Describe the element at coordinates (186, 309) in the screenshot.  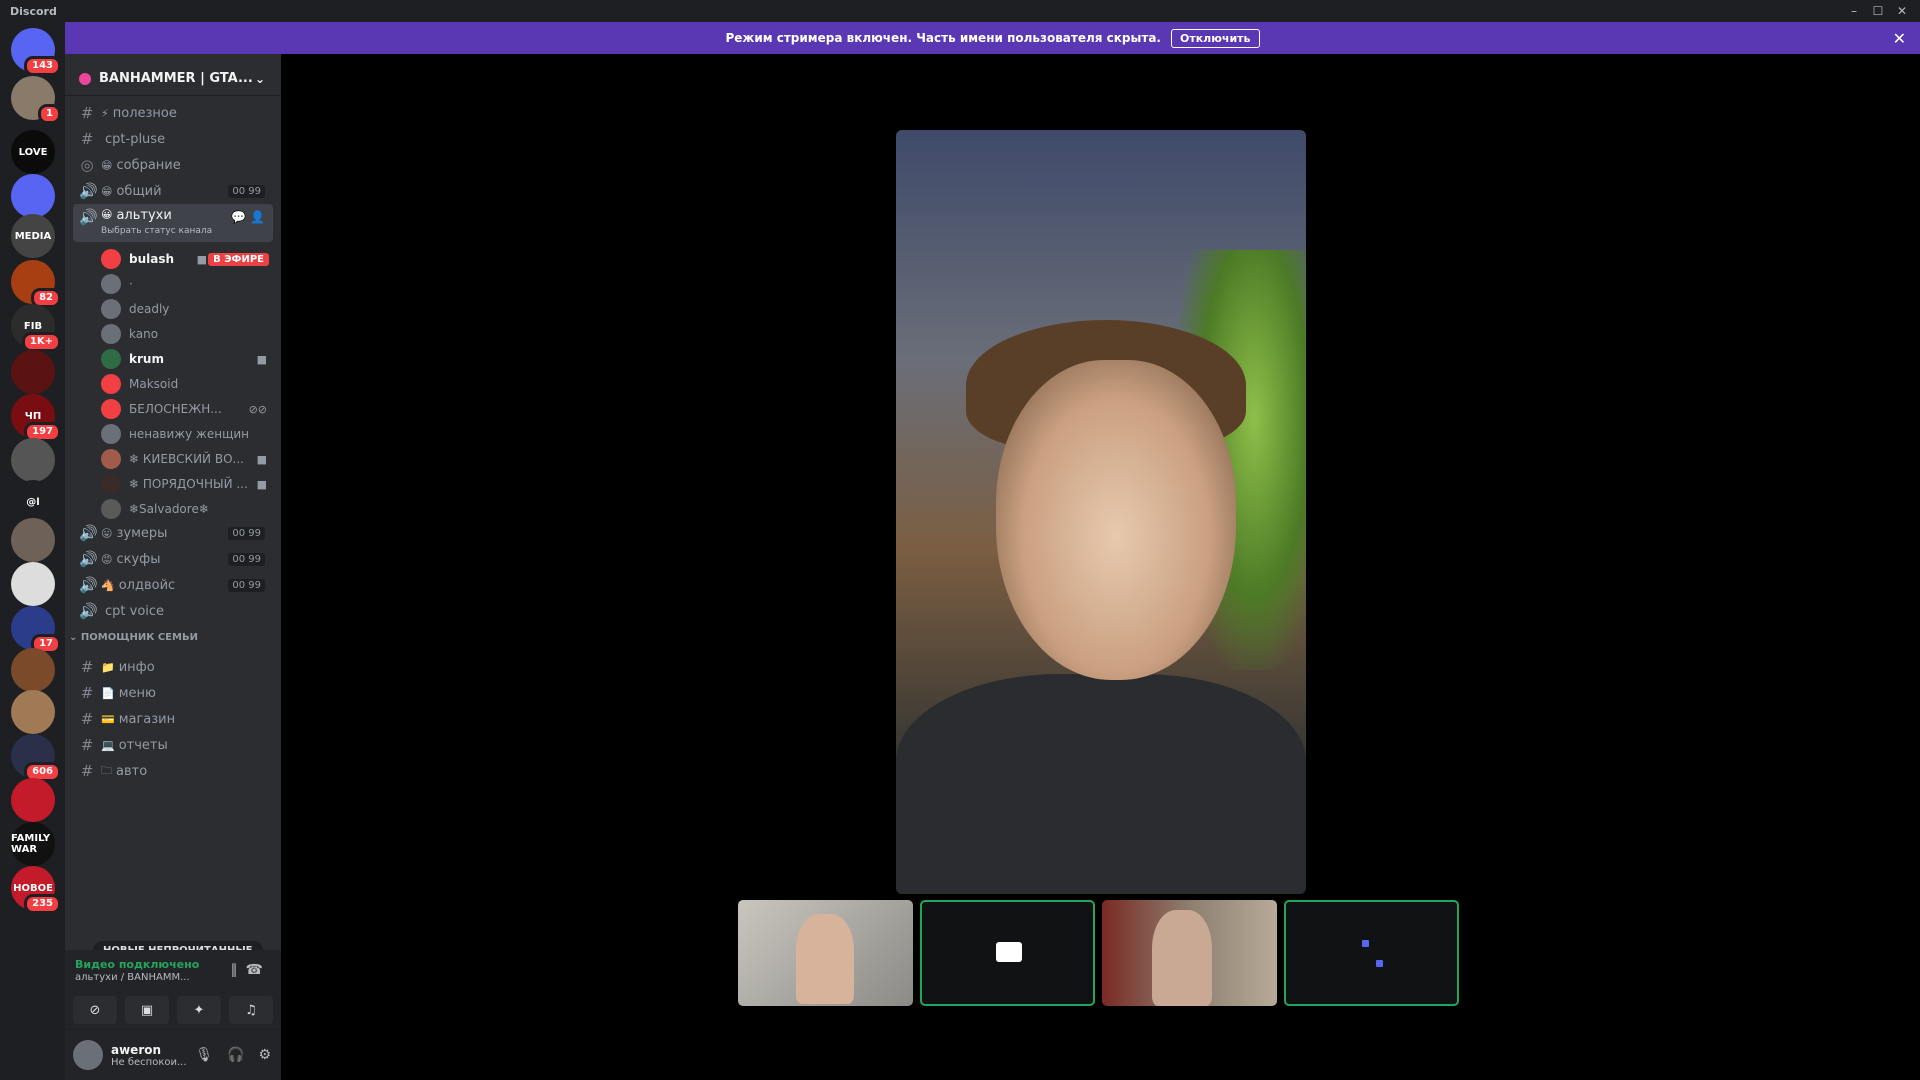
I see `voice-user: deadly` at that location.